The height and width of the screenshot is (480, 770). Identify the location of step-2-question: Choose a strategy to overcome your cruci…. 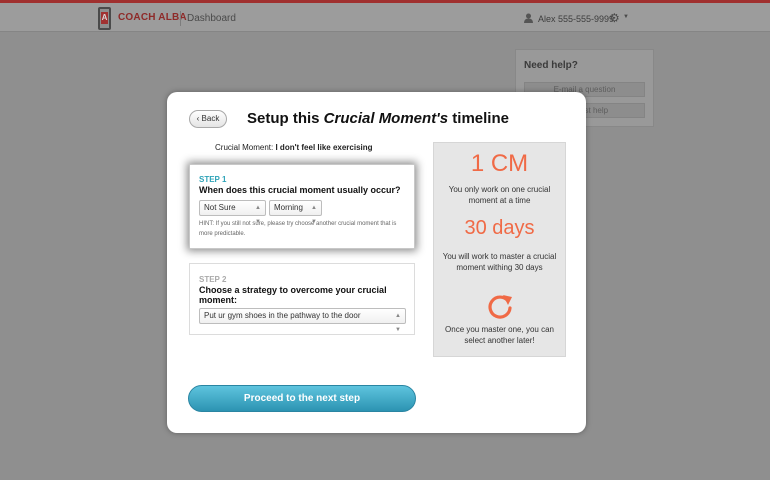
(293, 295).